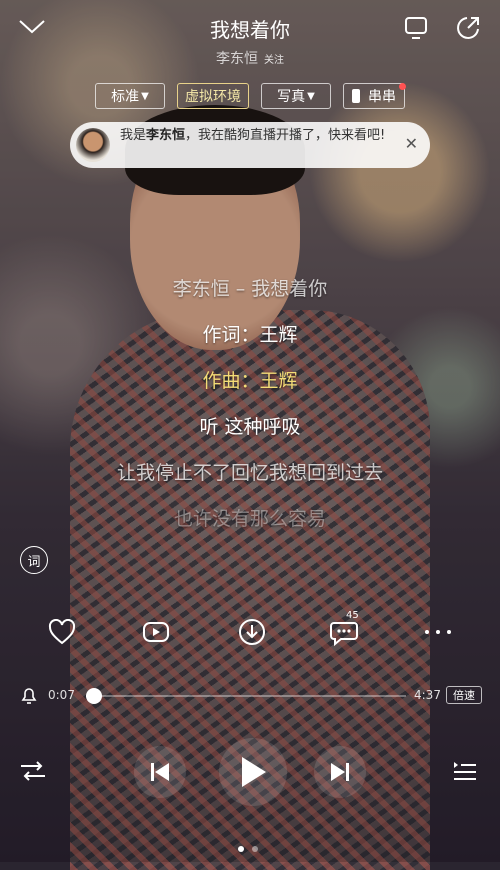 Image resolution: width=500 pixels, height=870 pixels. I want to click on download-icon, so click(252, 632).